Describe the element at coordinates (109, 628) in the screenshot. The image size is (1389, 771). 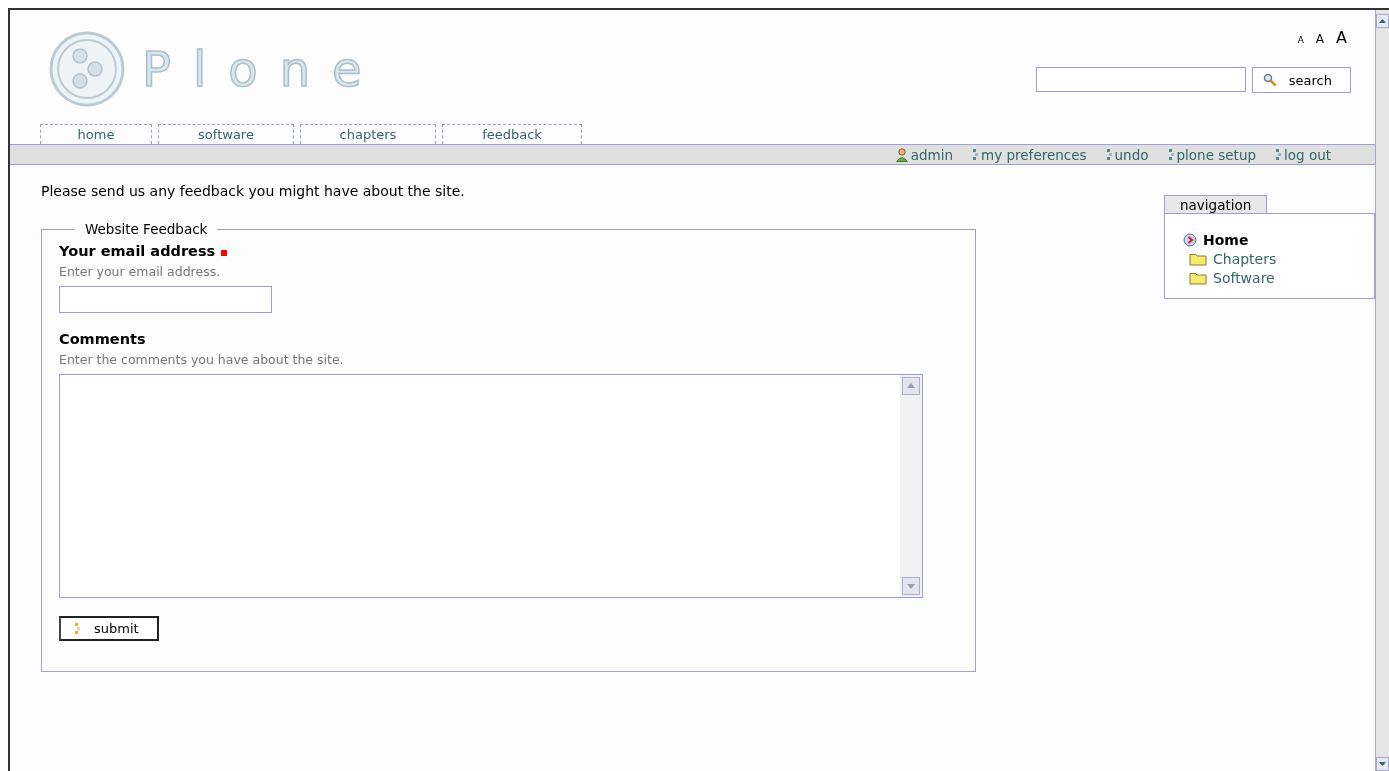
I see `submit-button: submit` at that location.